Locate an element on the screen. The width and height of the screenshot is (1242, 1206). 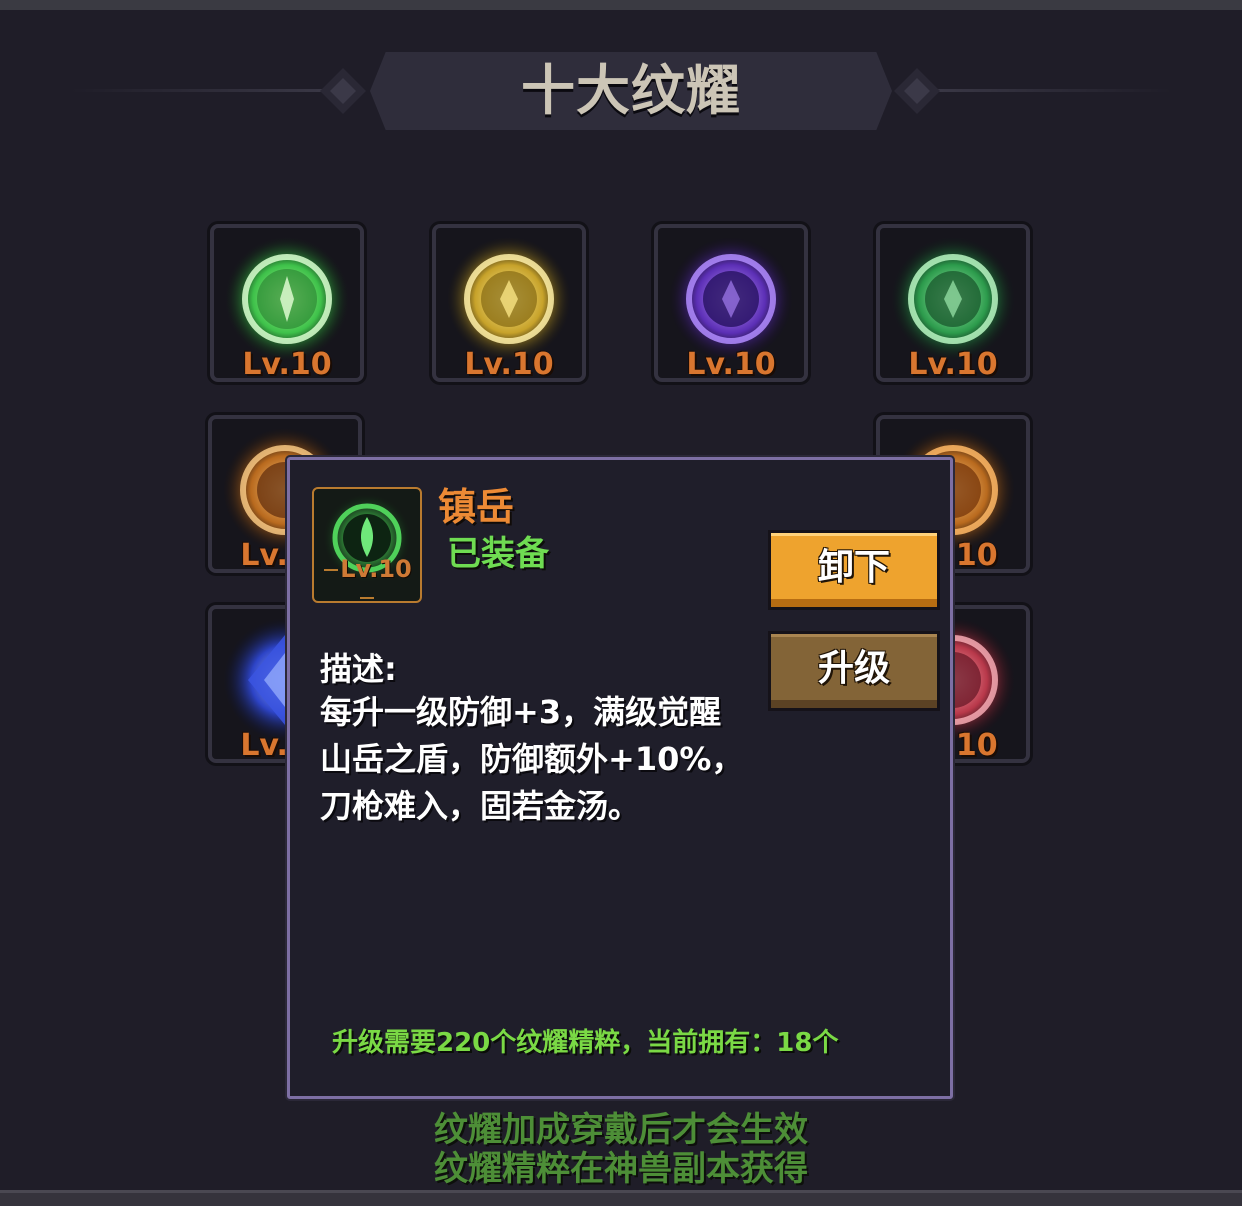
hint-text: 纹耀精粹在神兽副本获得 is located at coordinates (621, 1169).